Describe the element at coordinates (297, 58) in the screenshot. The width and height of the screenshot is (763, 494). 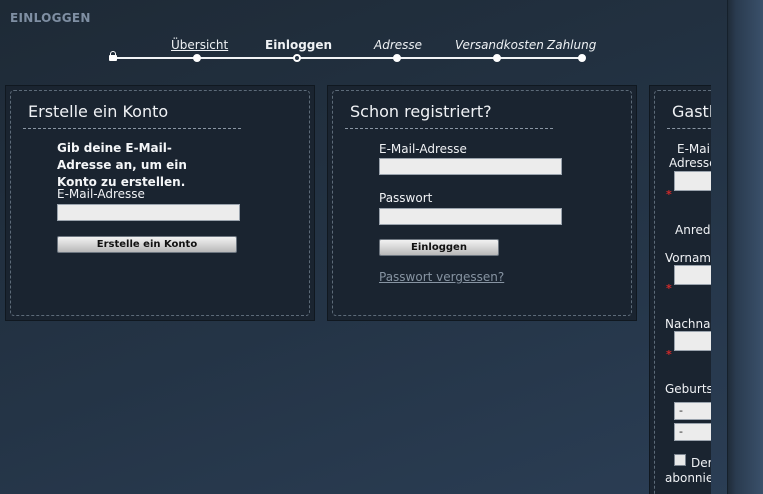
I see `step-login-dot` at that location.